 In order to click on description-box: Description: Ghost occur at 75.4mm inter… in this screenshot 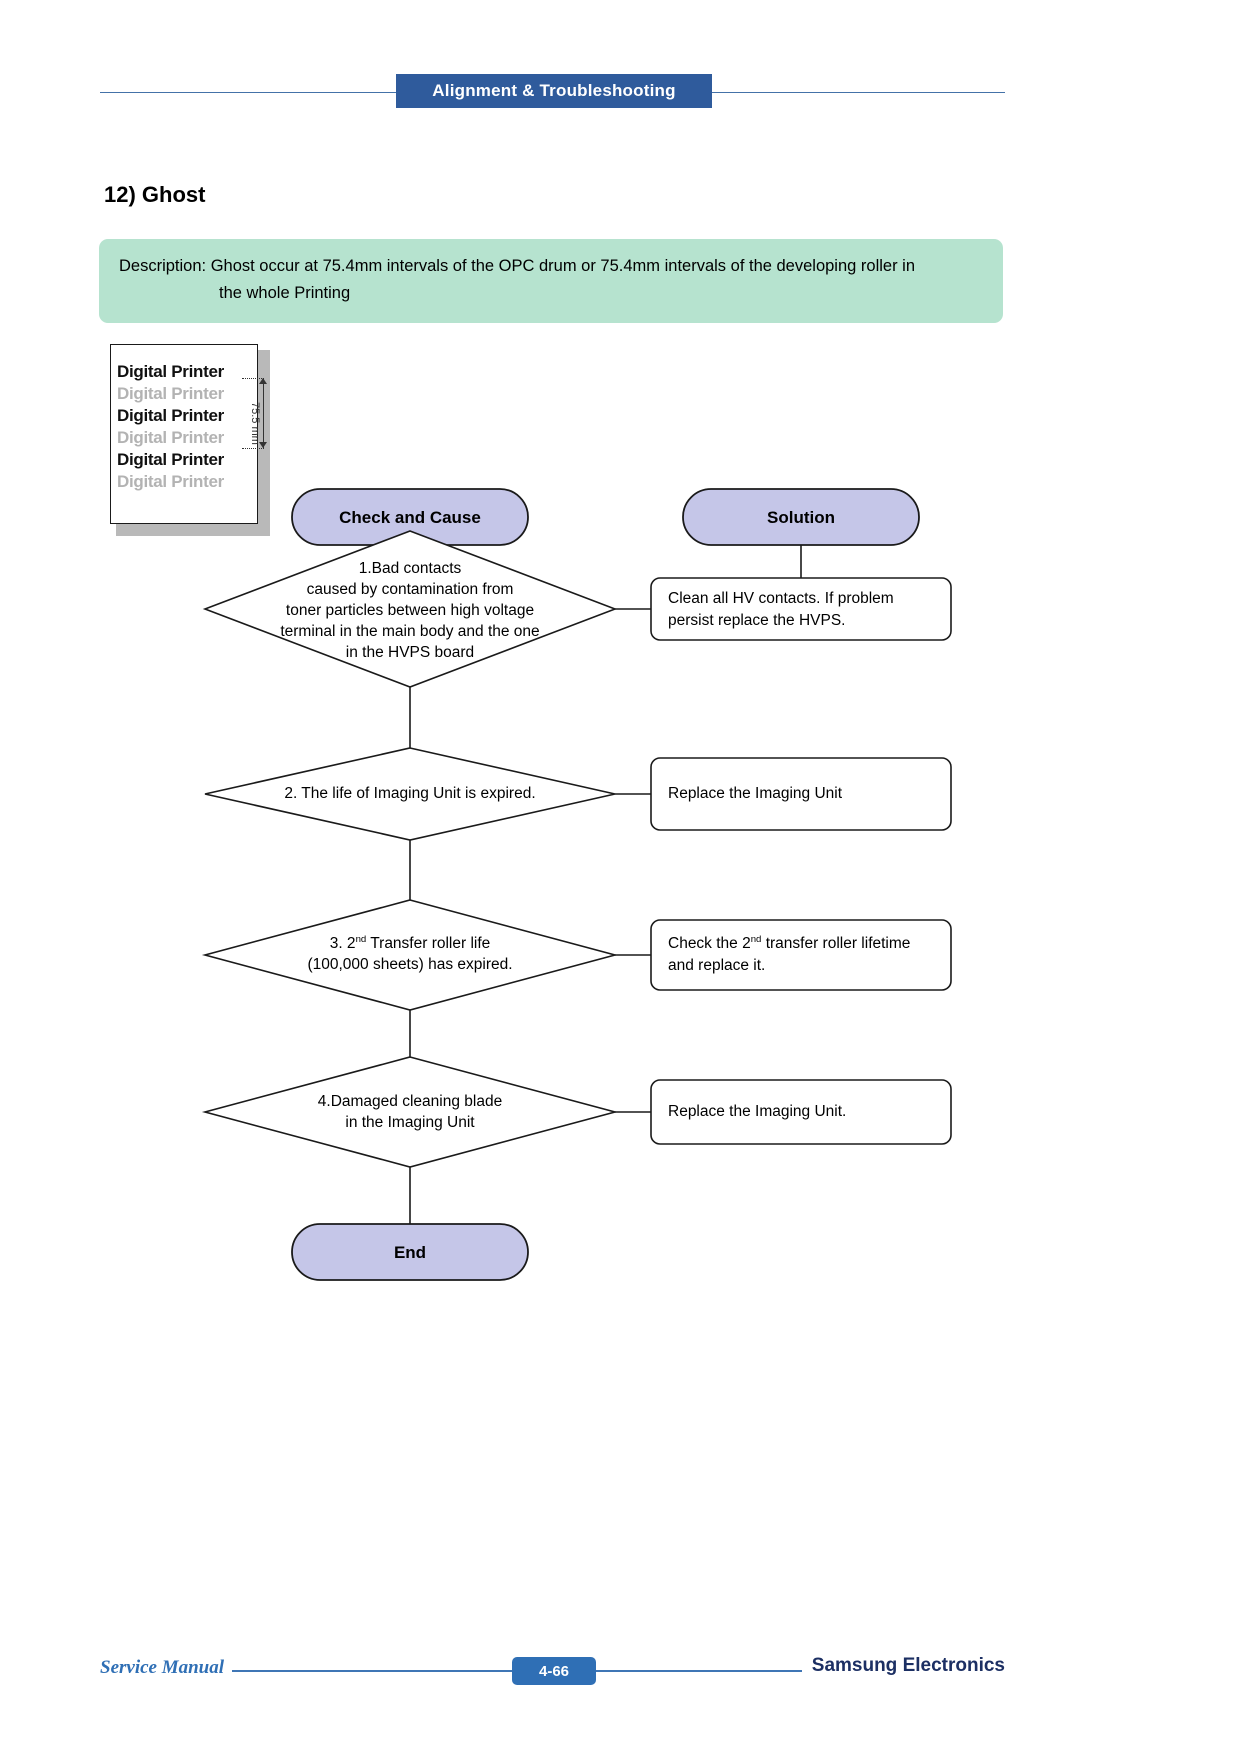, I will do `click(551, 281)`.